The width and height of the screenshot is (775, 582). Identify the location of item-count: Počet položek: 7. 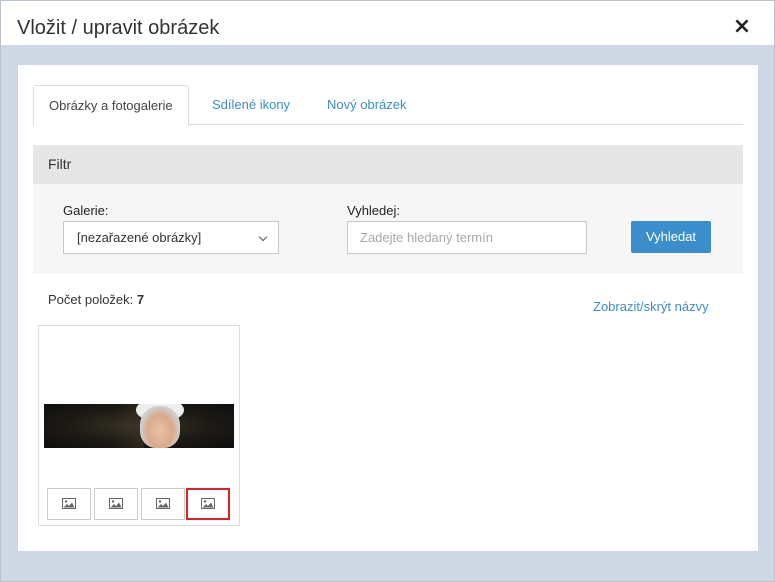
(96, 299).